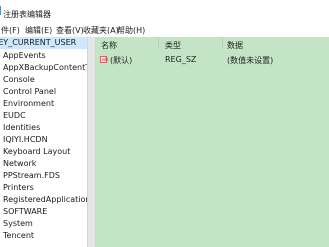 The height and width of the screenshot is (247, 329). Describe the element at coordinates (25, 140) in the screenshot. I see `tree-item-iqiyi-hcdn: IQIYI.HCDN` at that location.